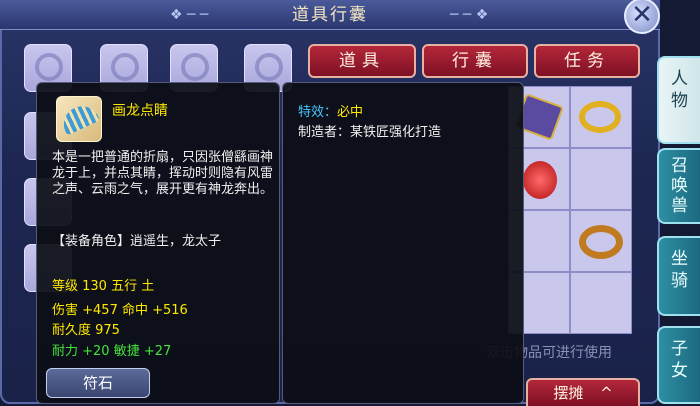 The width and height of the screenshot is (700, 406). I want to click on tab-items: 道具, so click(362, 61).